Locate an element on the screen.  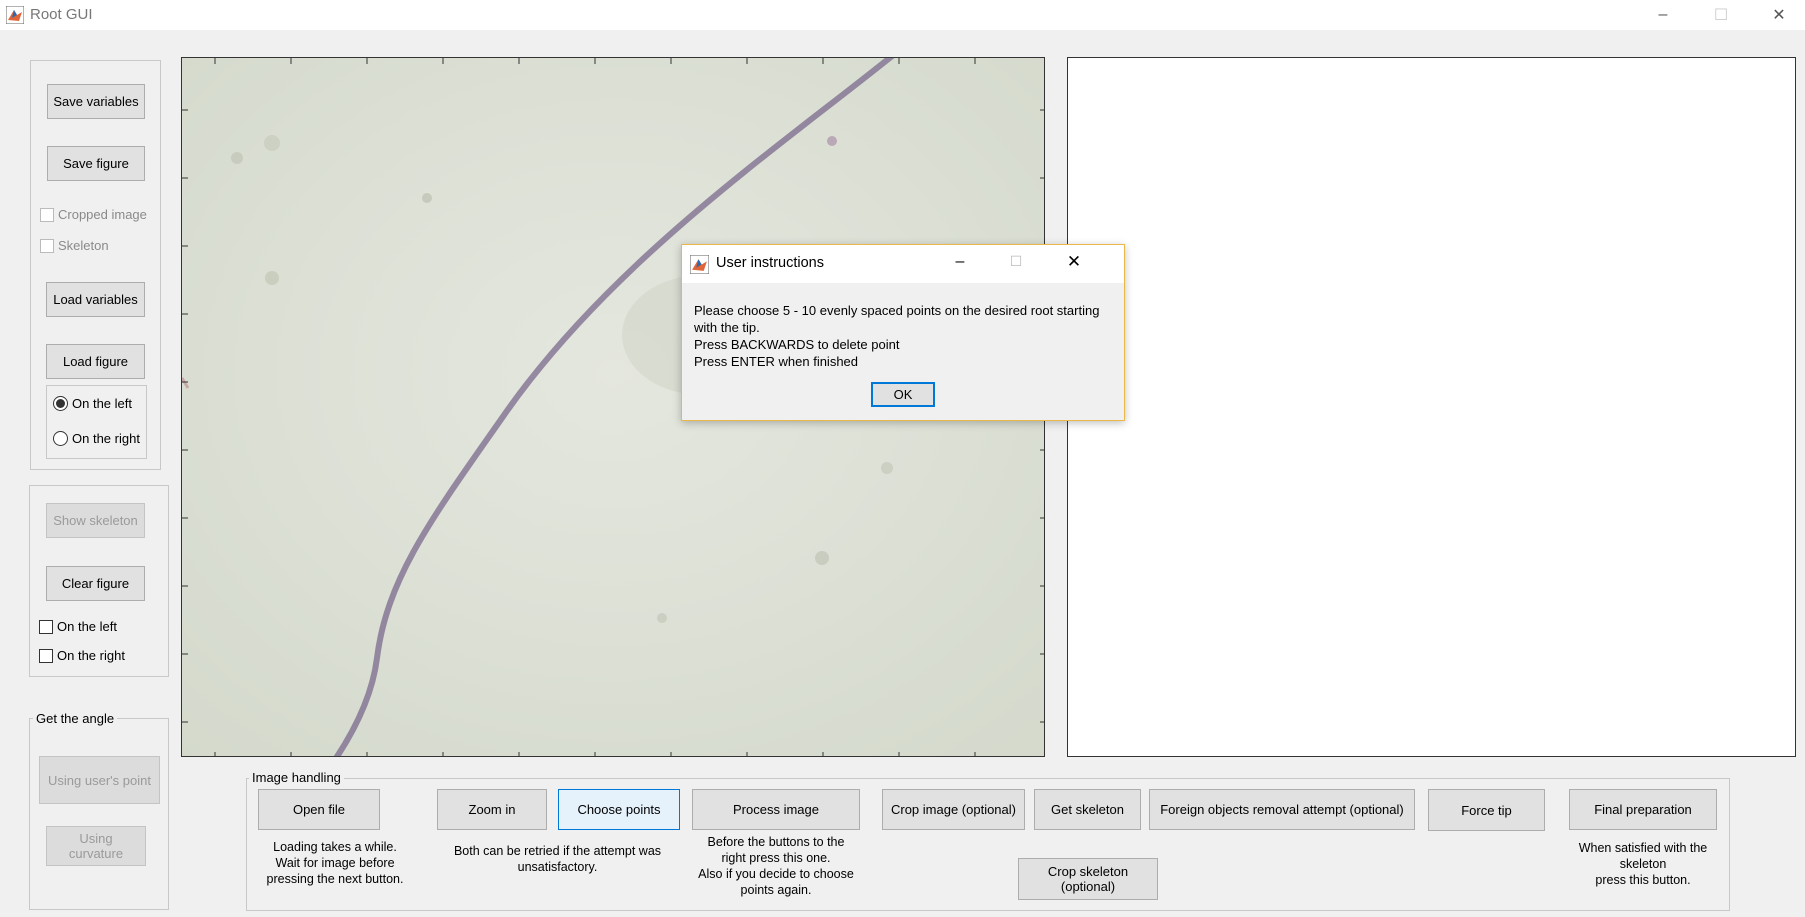
cropped-image-checkbox-row: Cropped image is located at coordinates (93, 214).